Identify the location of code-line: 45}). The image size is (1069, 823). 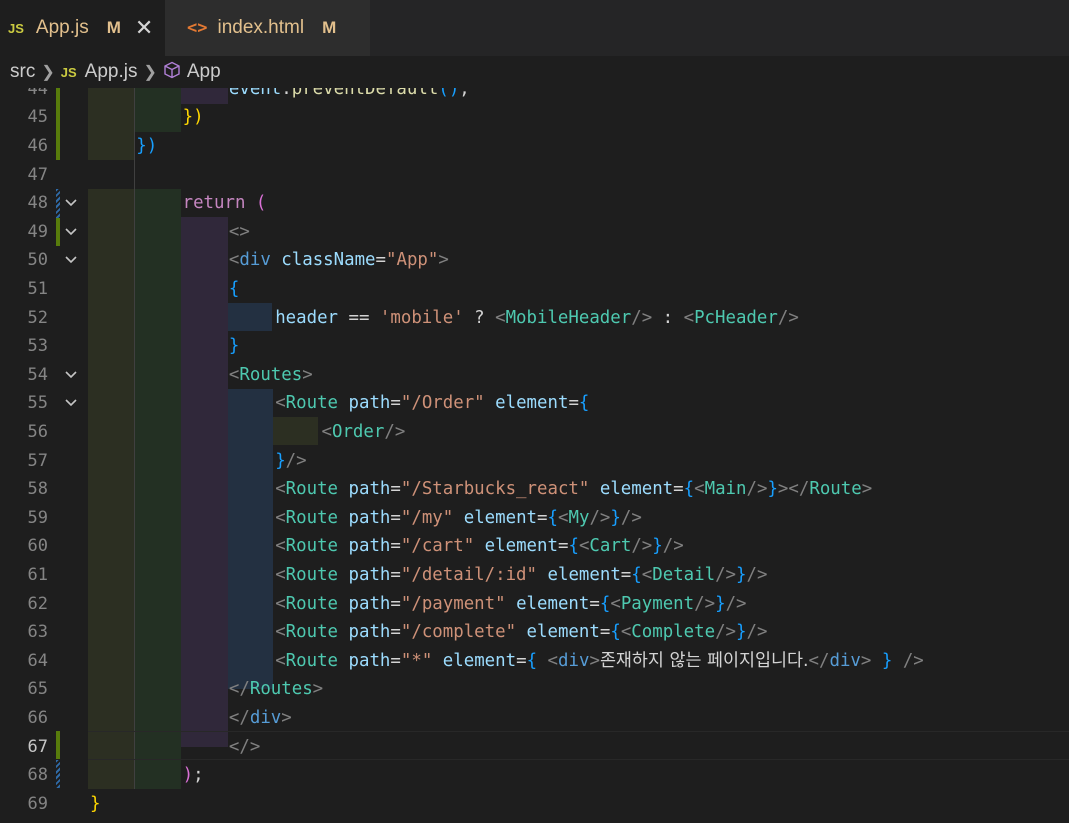
(534, 117).